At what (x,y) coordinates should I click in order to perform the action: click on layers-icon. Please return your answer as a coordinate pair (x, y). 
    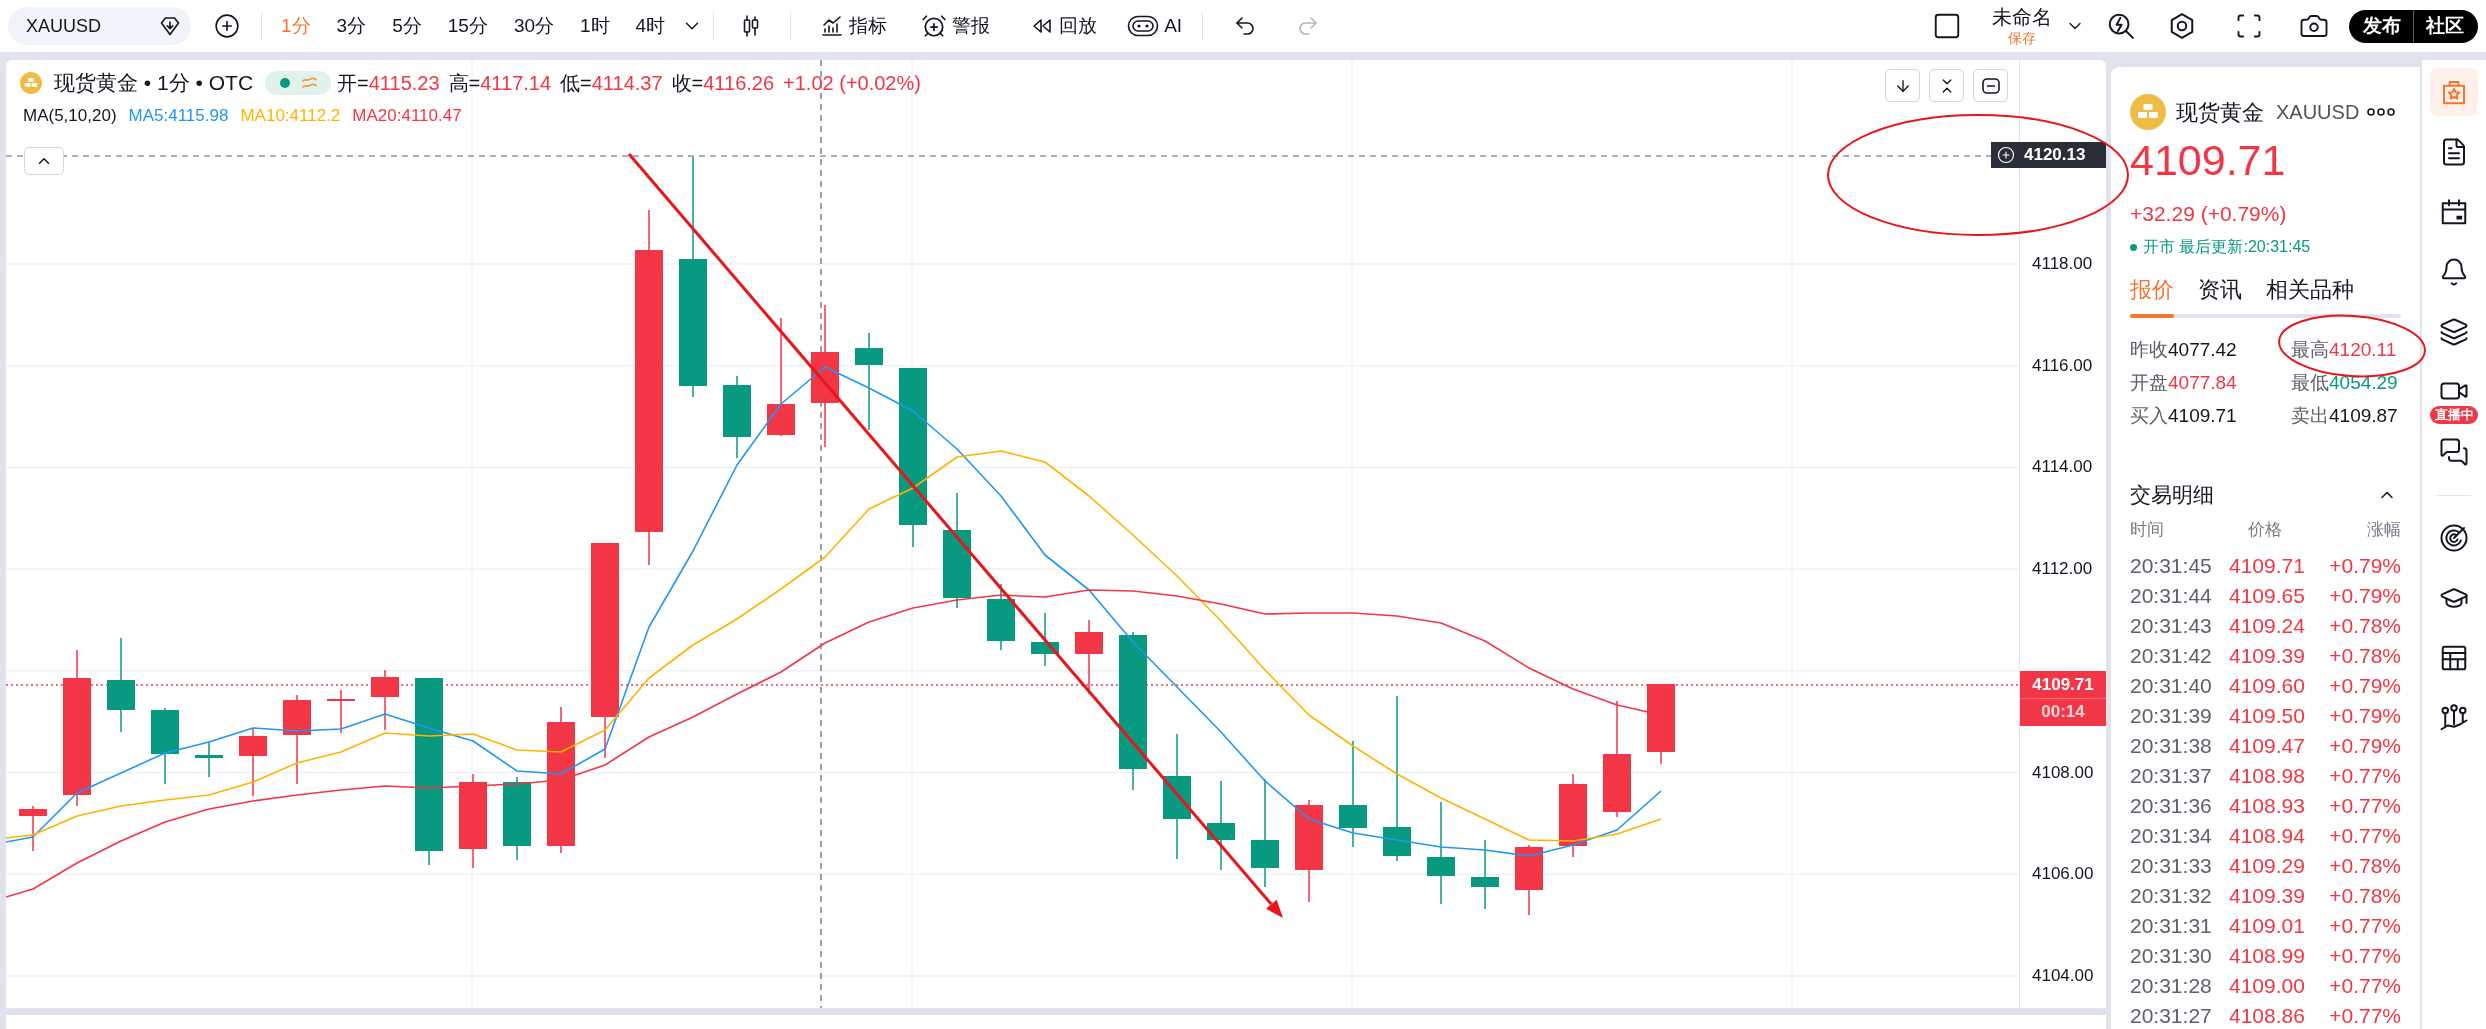
    Looking at the image, I should click on (2454, 332).